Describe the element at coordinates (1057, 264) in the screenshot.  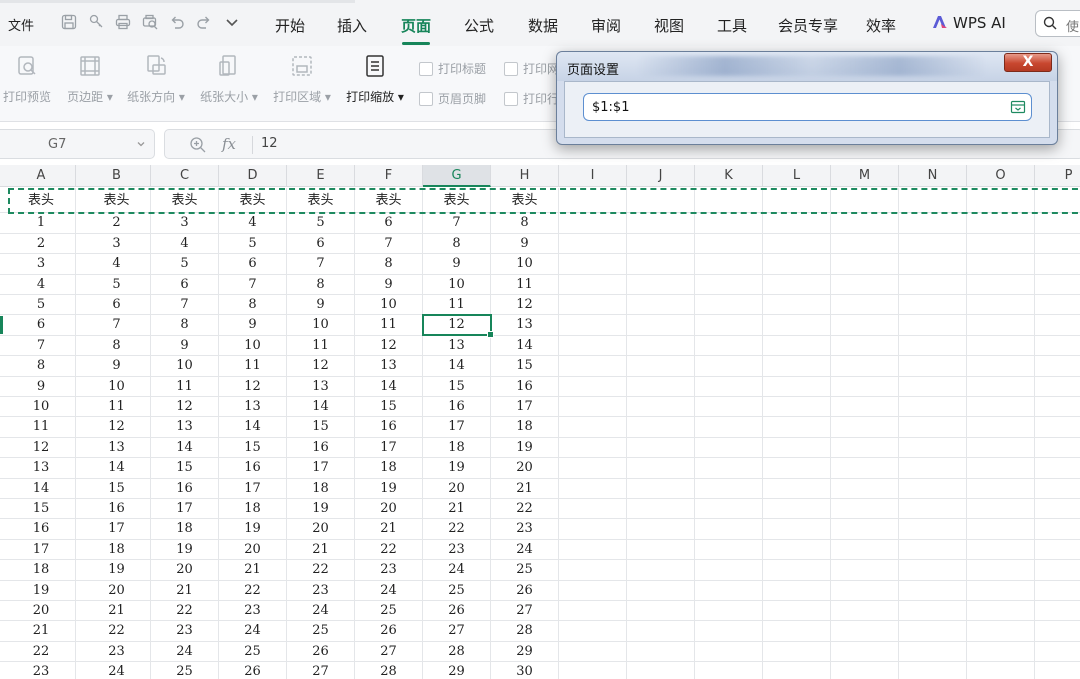
I see `cell-p4` at that location.